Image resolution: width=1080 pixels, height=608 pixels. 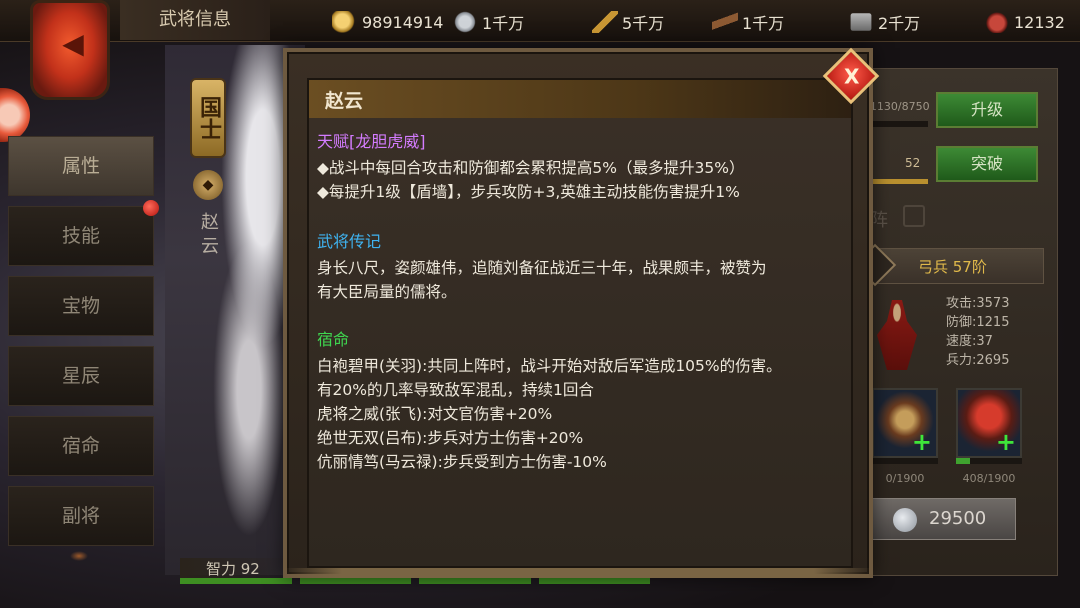 I want to click on wood-icon, so click(x=725, y=22).